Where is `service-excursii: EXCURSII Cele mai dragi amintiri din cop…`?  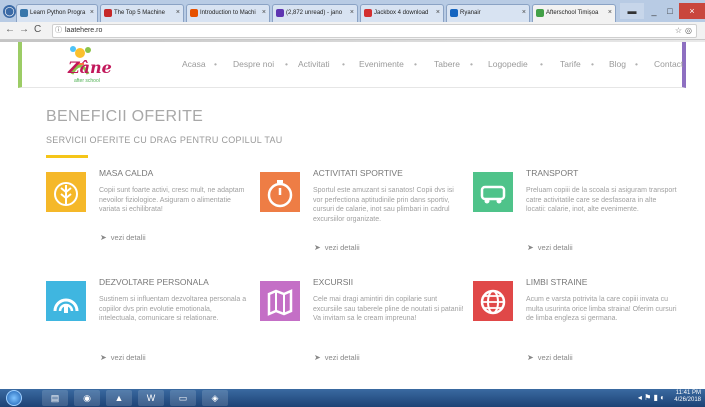
service-excursii: EXCURSII Cele mai dragi amintiri din cop… is located at coordinates (370, 322).